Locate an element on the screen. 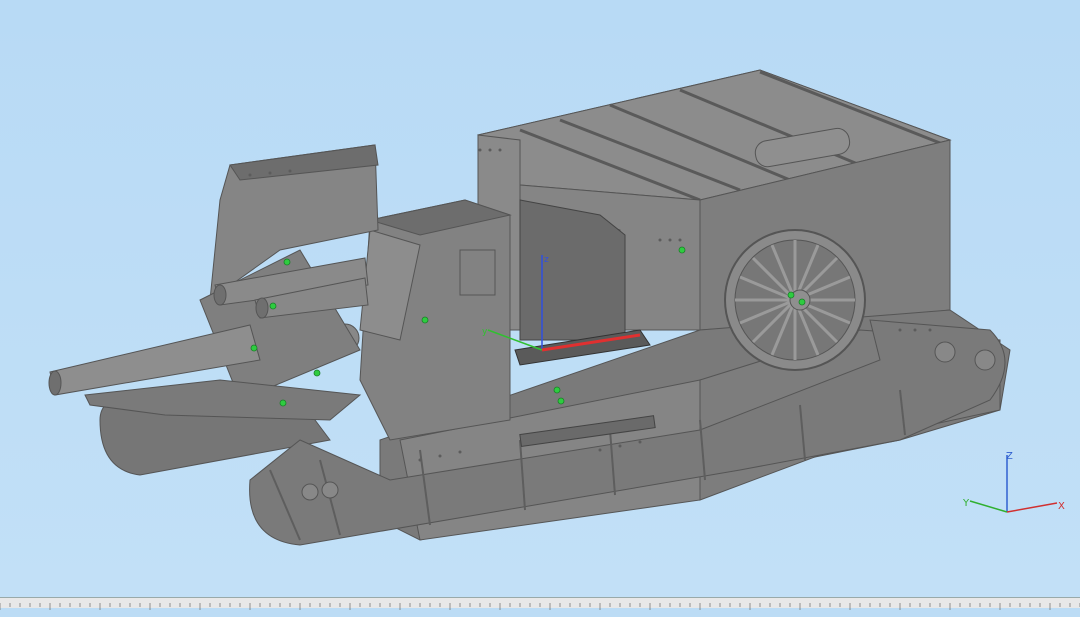  svg-text: z is located at coordinates (546, 260).